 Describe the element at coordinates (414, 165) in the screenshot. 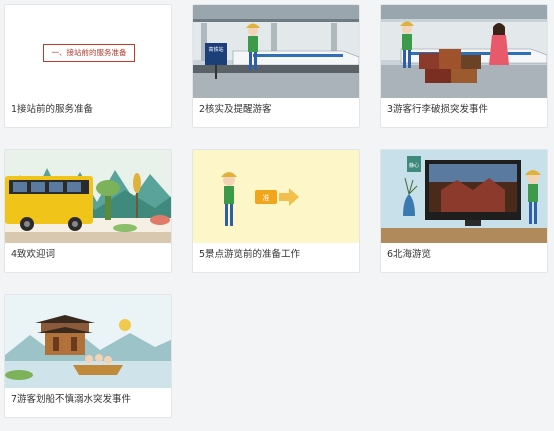

I see `wall-sign: 静心` at that location.